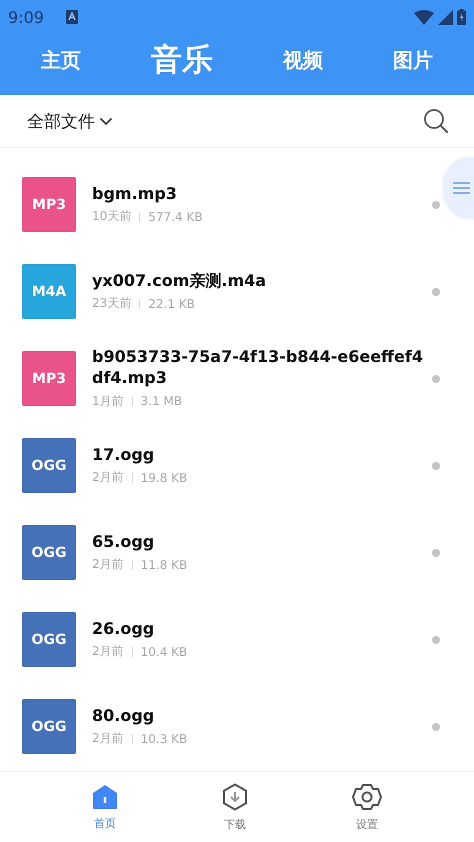  Describe the element at coordinates (124, 542) in the screenshot. I see `file-name: 65.ogg` at that location.